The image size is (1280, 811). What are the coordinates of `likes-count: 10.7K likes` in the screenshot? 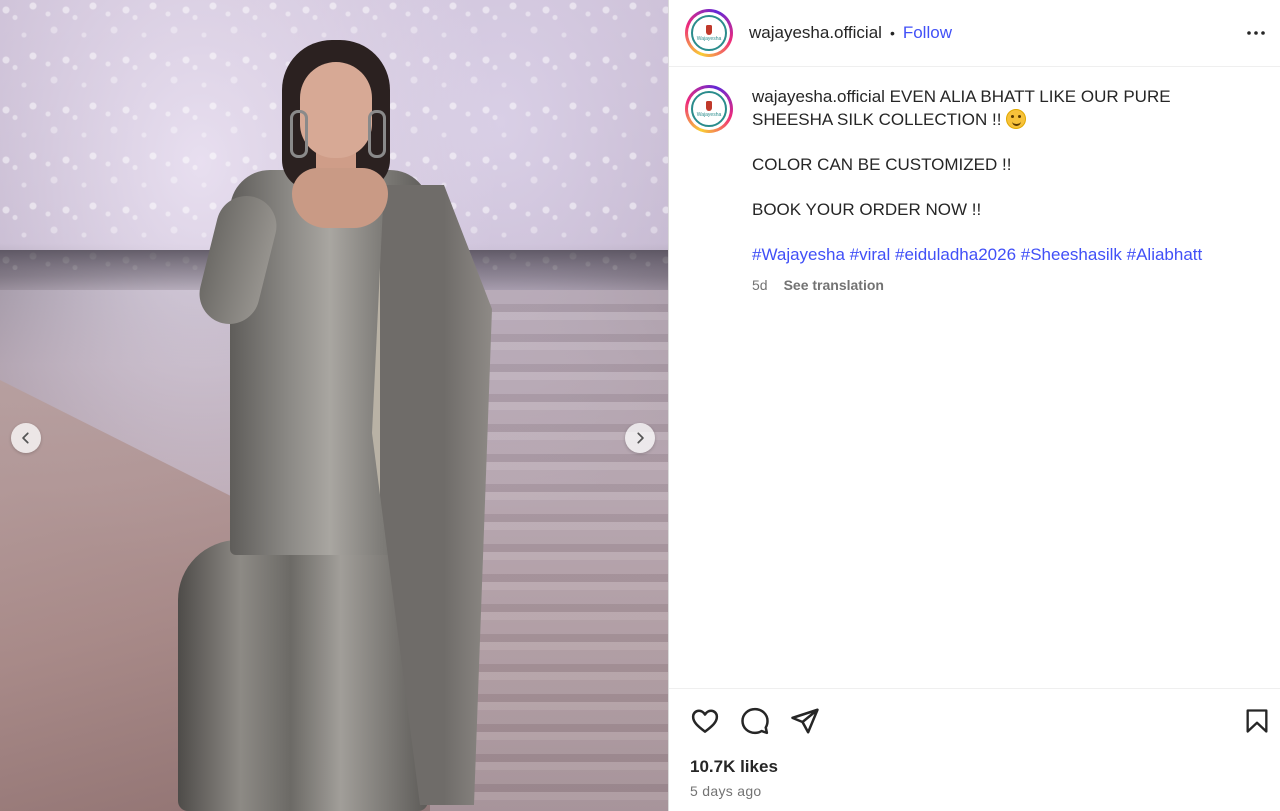 It's located at (734, 767).